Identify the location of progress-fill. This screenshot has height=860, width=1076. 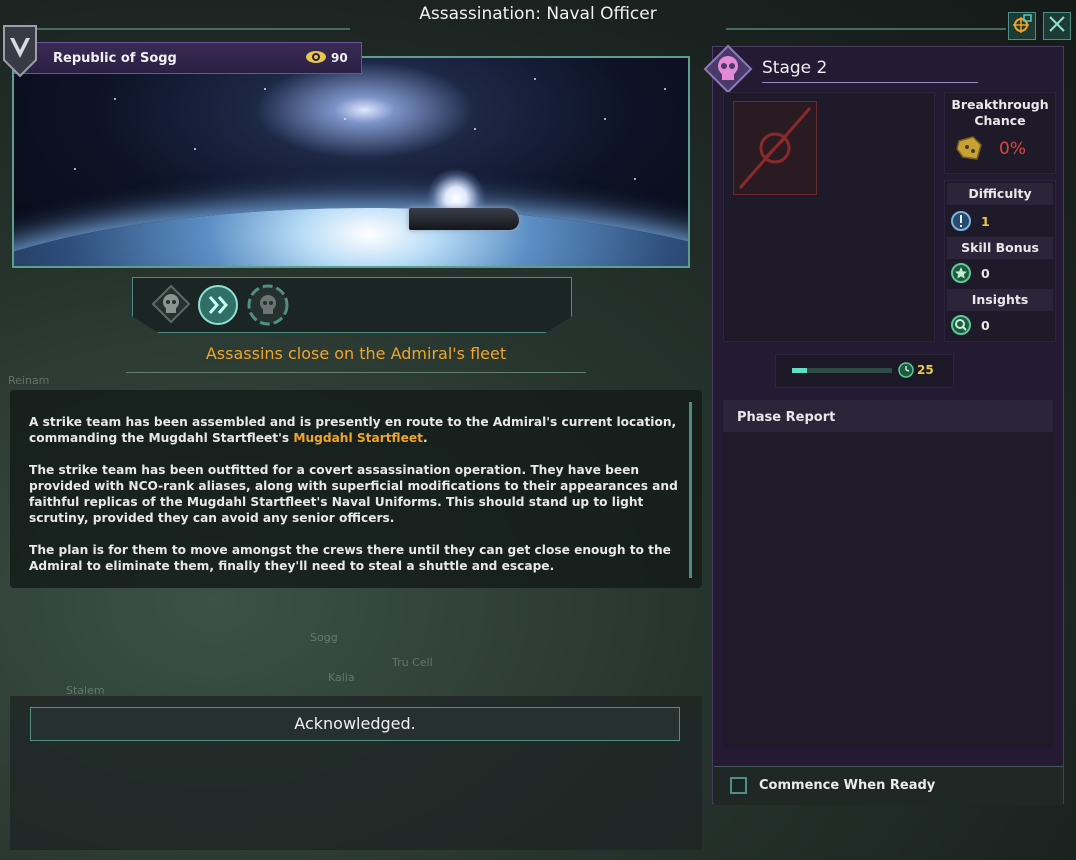
(799, 370).